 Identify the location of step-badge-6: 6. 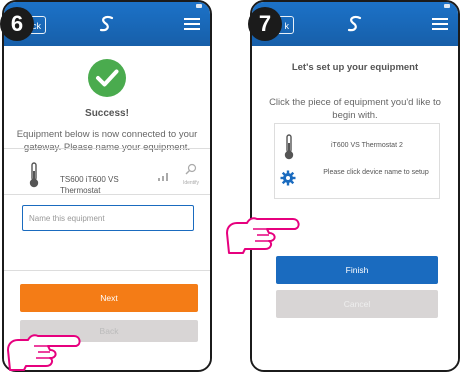
(17, 24).